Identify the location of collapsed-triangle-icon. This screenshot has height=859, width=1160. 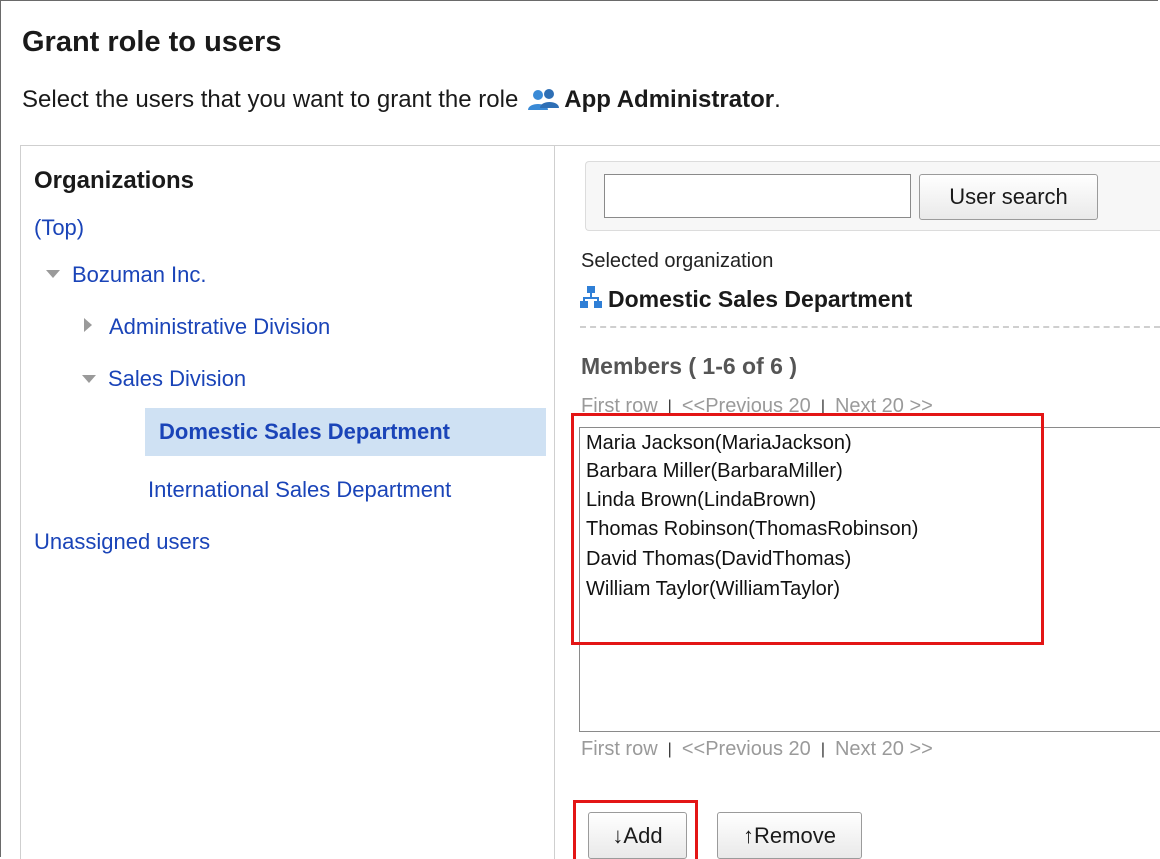
(88, 325).